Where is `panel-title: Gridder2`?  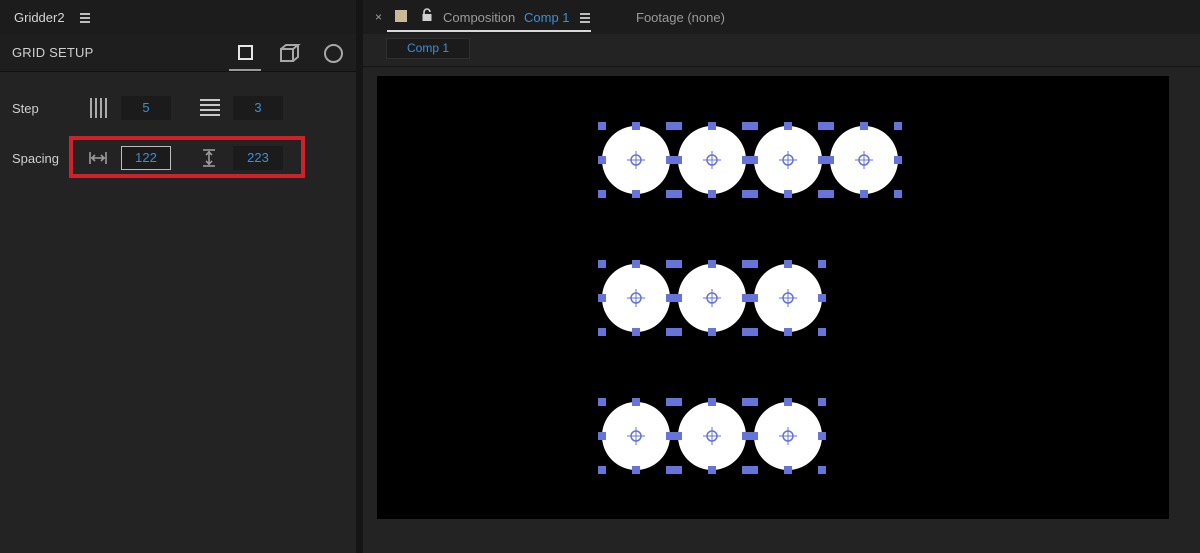 panel-title: Gridder2 is located at coordinates (39, 17).